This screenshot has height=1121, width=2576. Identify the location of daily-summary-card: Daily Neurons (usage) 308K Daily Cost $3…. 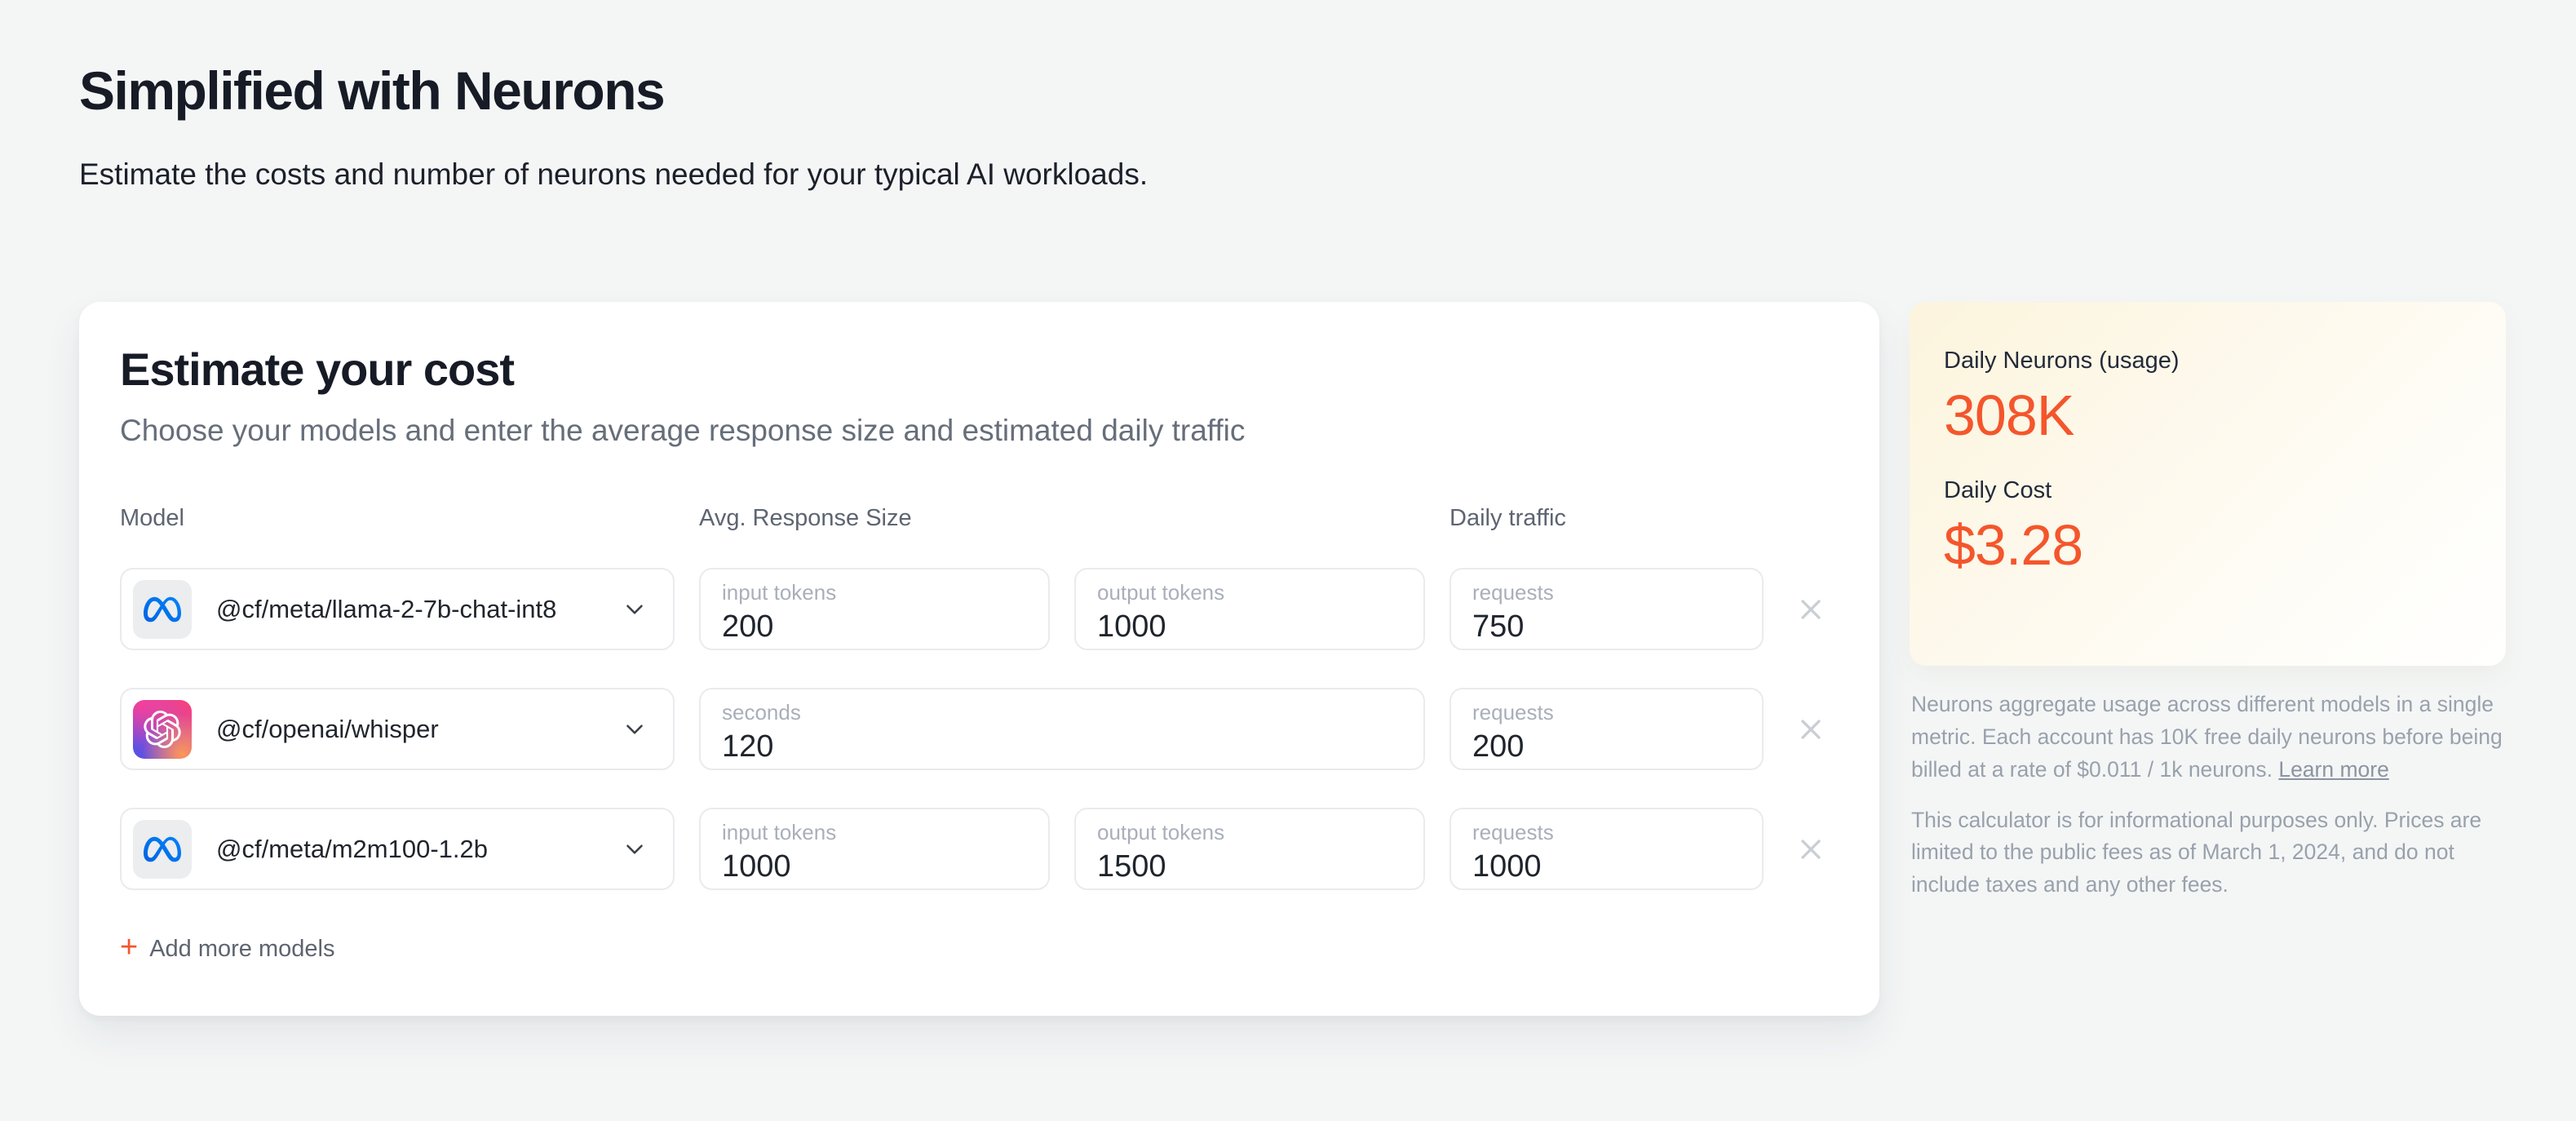
(2208, 485).